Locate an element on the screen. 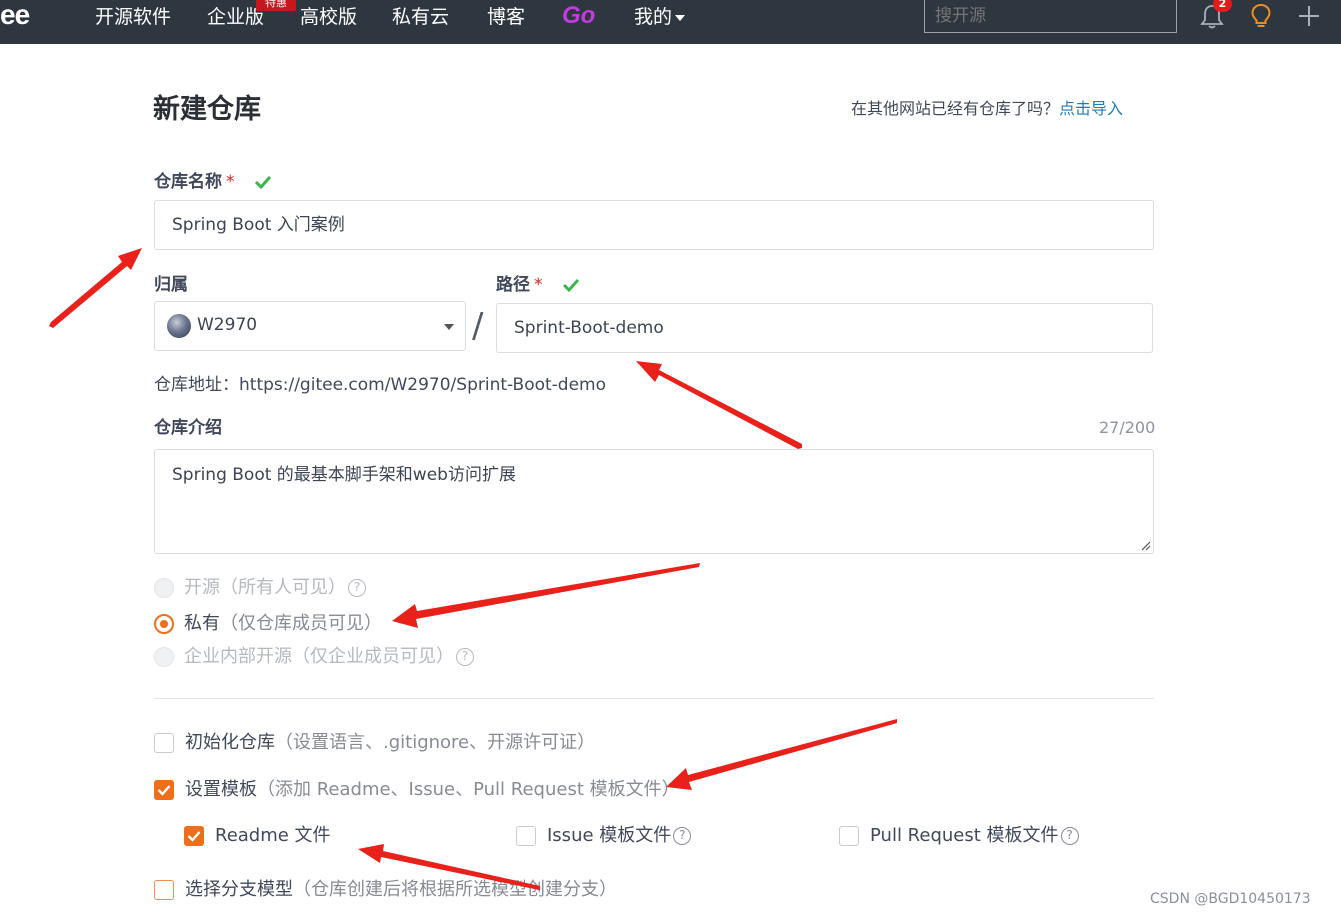  template-checkbox is located at coordinates (164, 790).